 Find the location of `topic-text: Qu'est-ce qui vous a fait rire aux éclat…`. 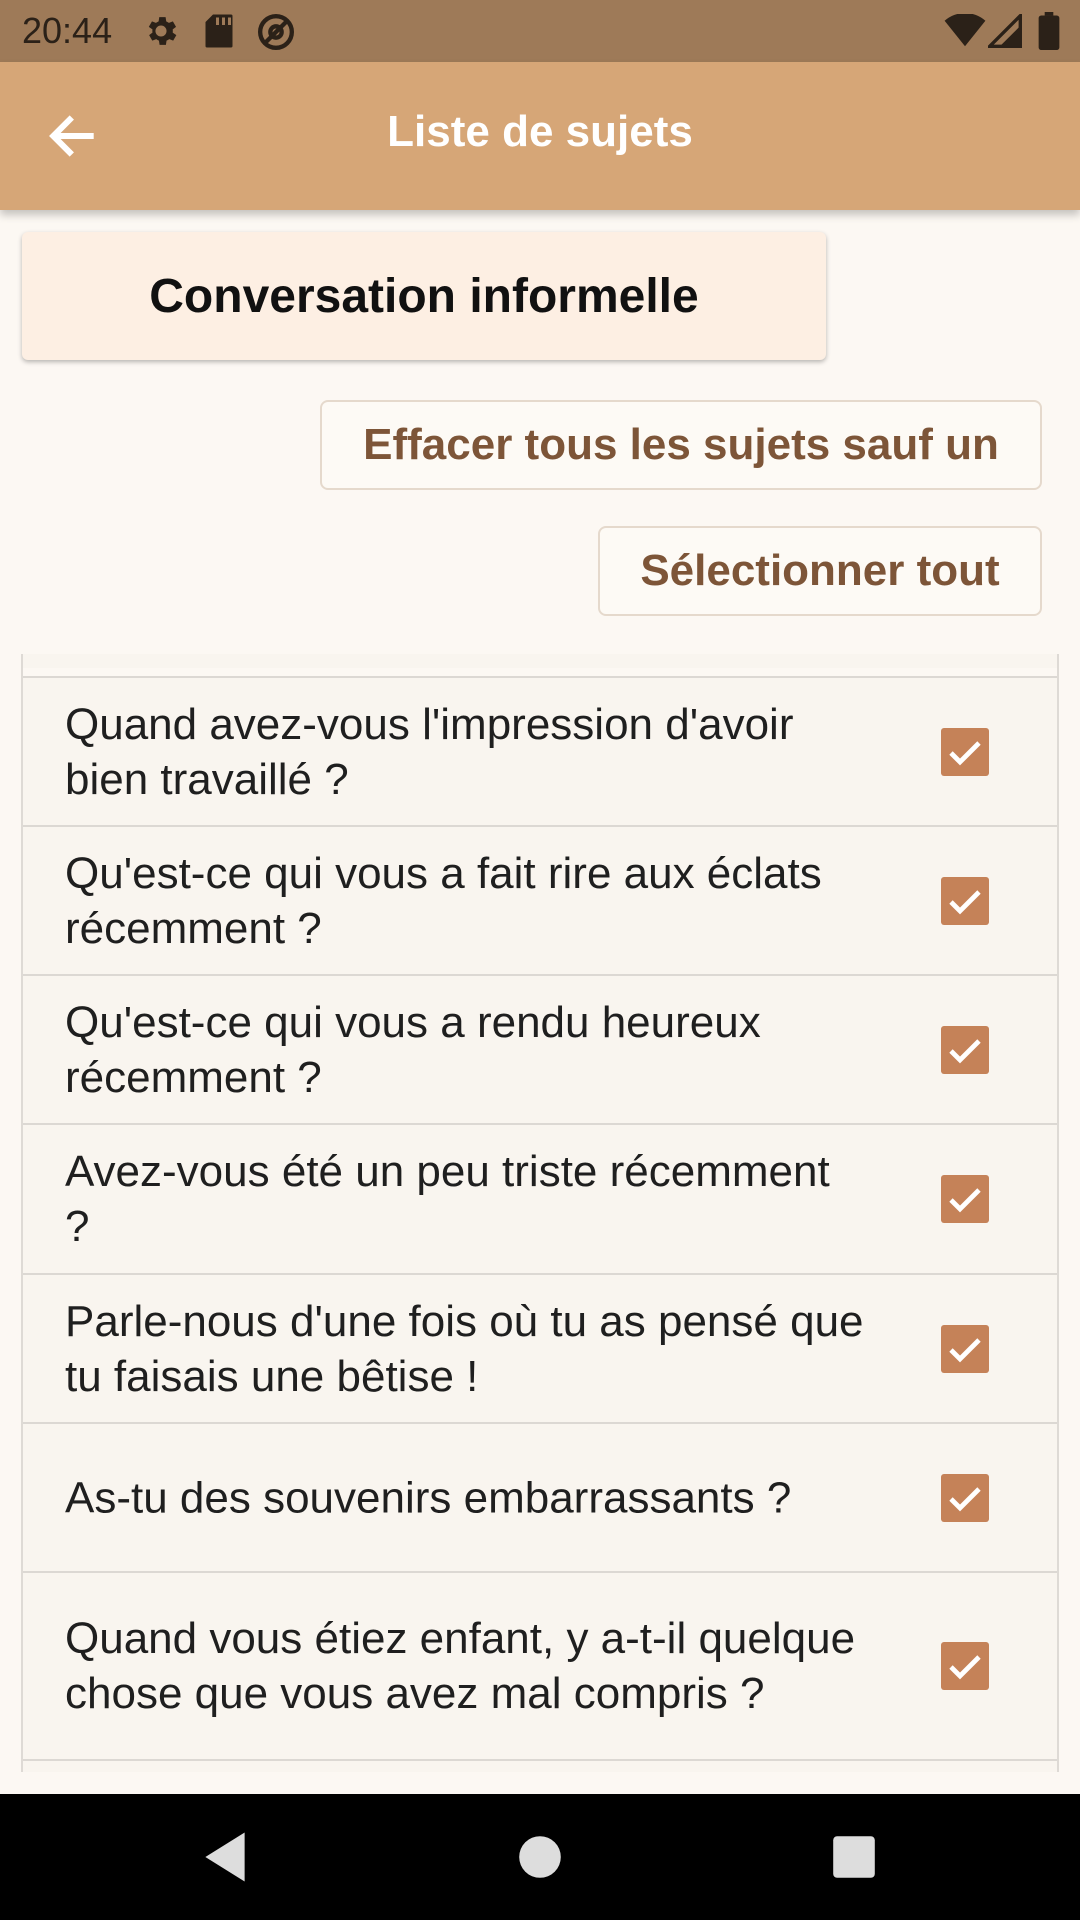

topic-text: Qu'est-ce qui vous a fait rire aux éclat… is located at coordinates (443, 900).